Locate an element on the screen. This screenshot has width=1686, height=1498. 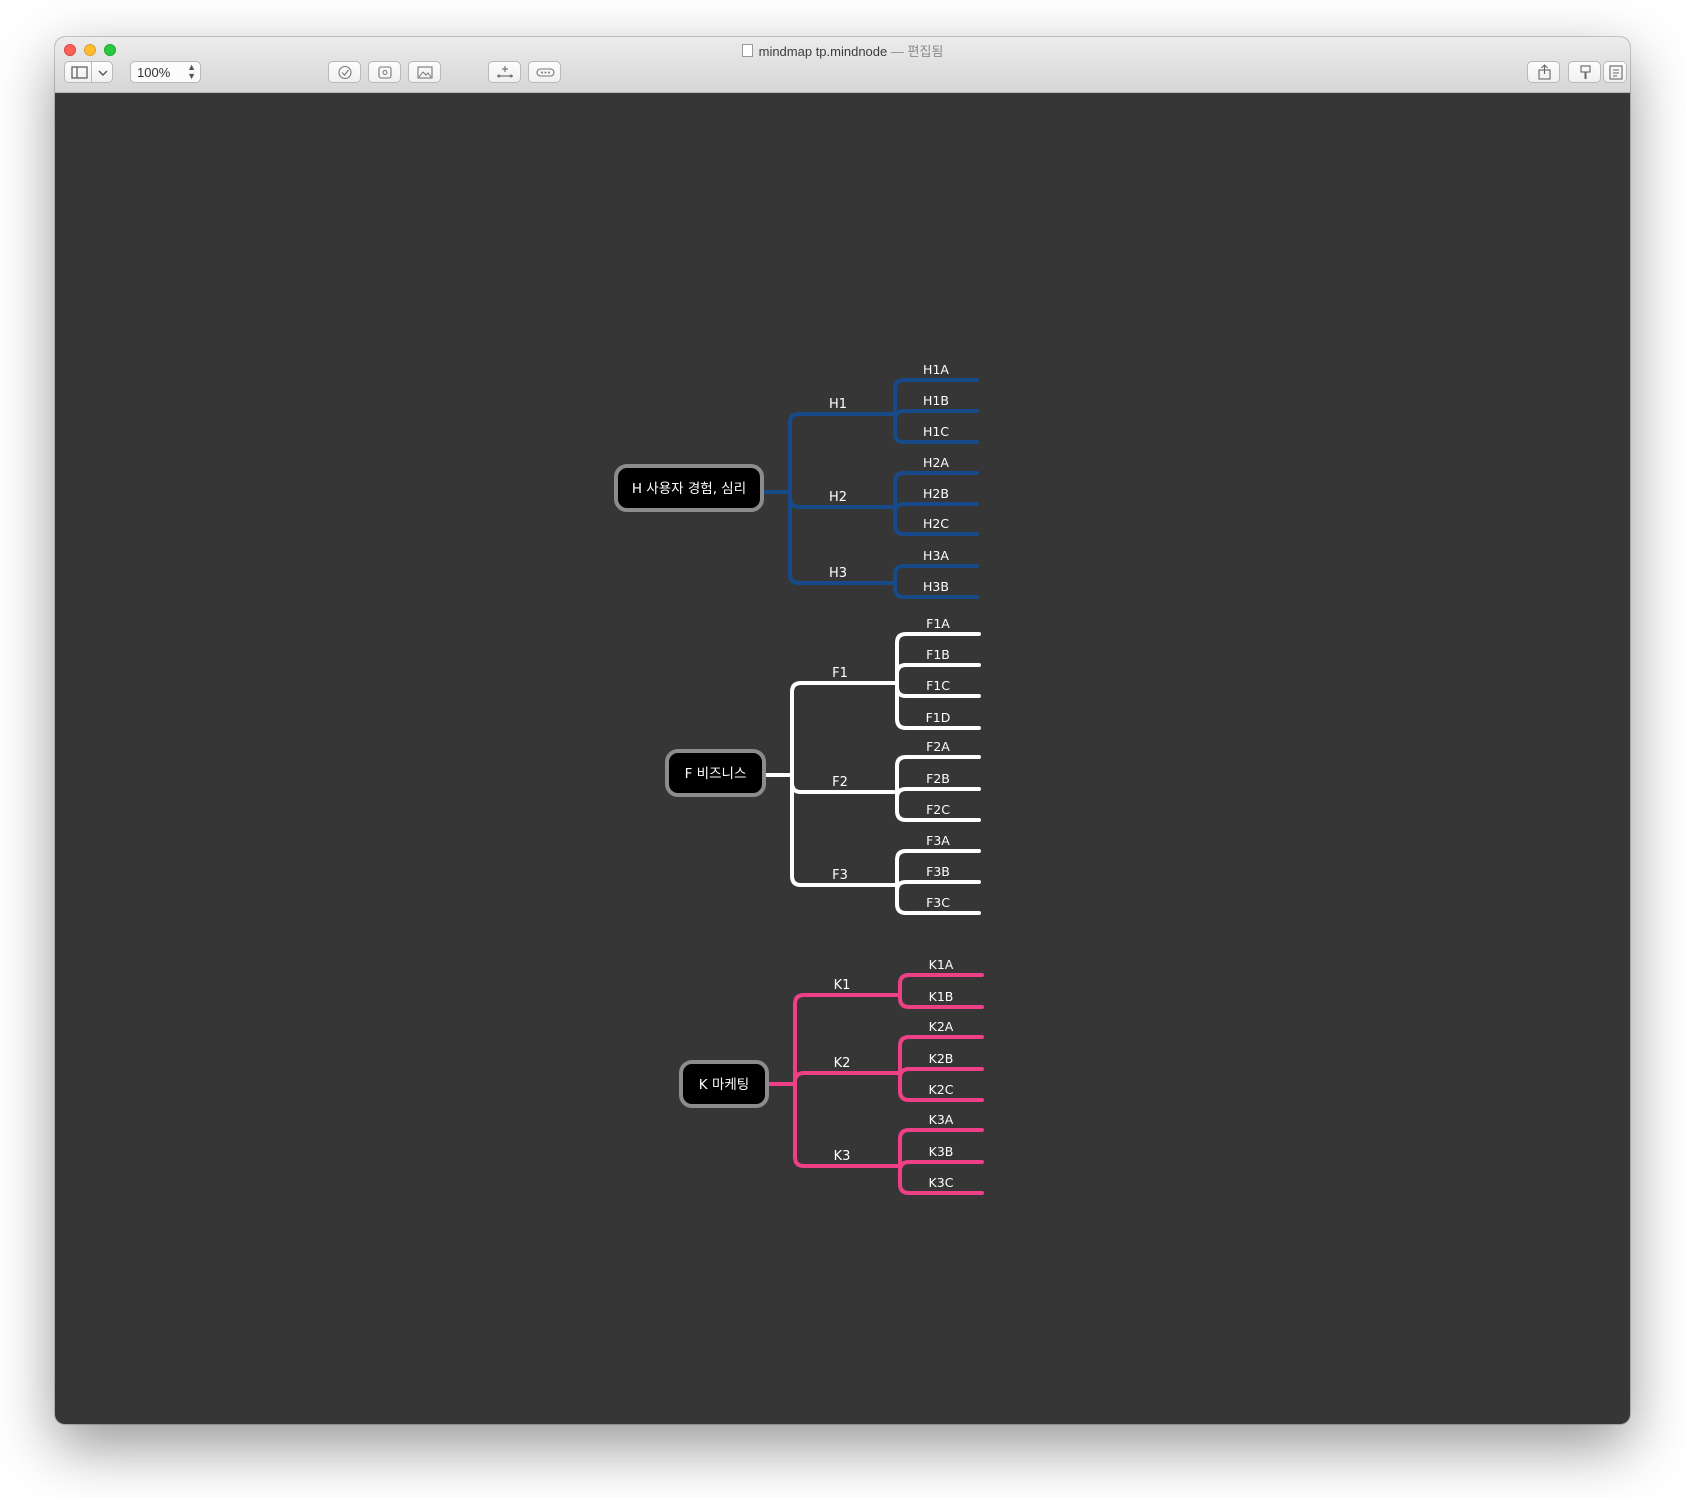
document-icon is located at coordinates (747, 50).